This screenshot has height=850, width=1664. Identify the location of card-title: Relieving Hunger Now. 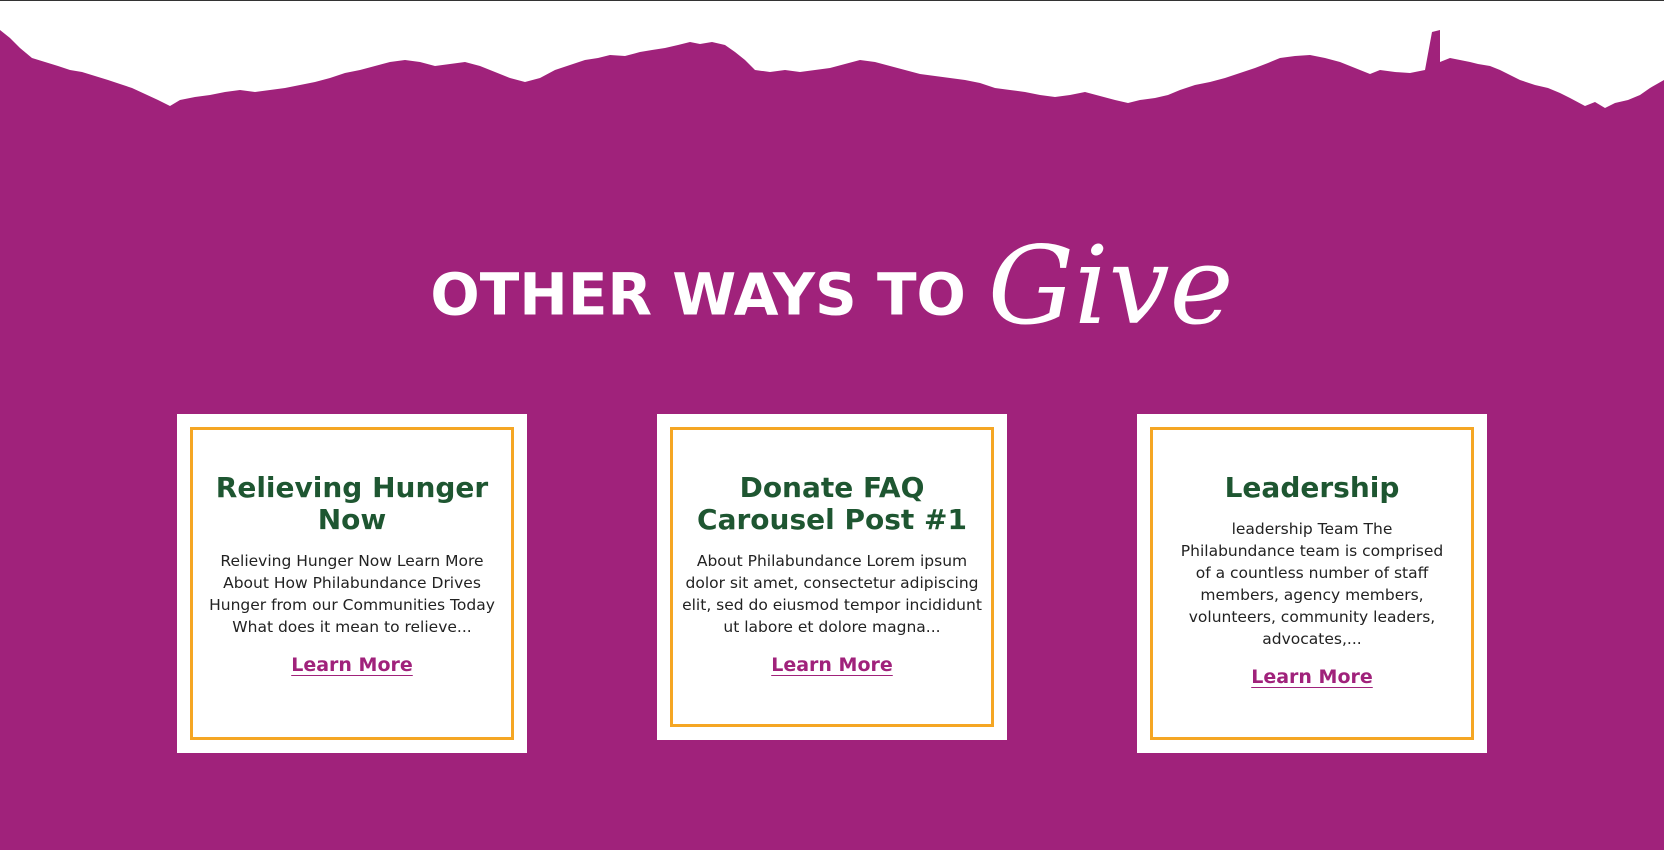
(352, 503).